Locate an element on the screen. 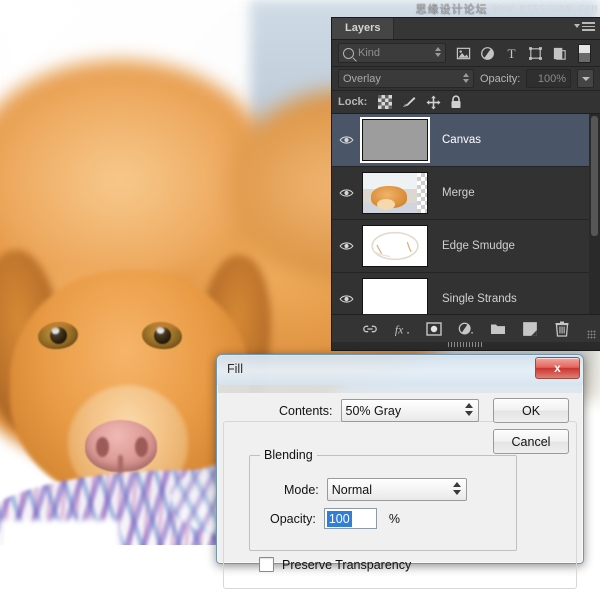  dog-right-nostril is located at coordinates (141, 447).